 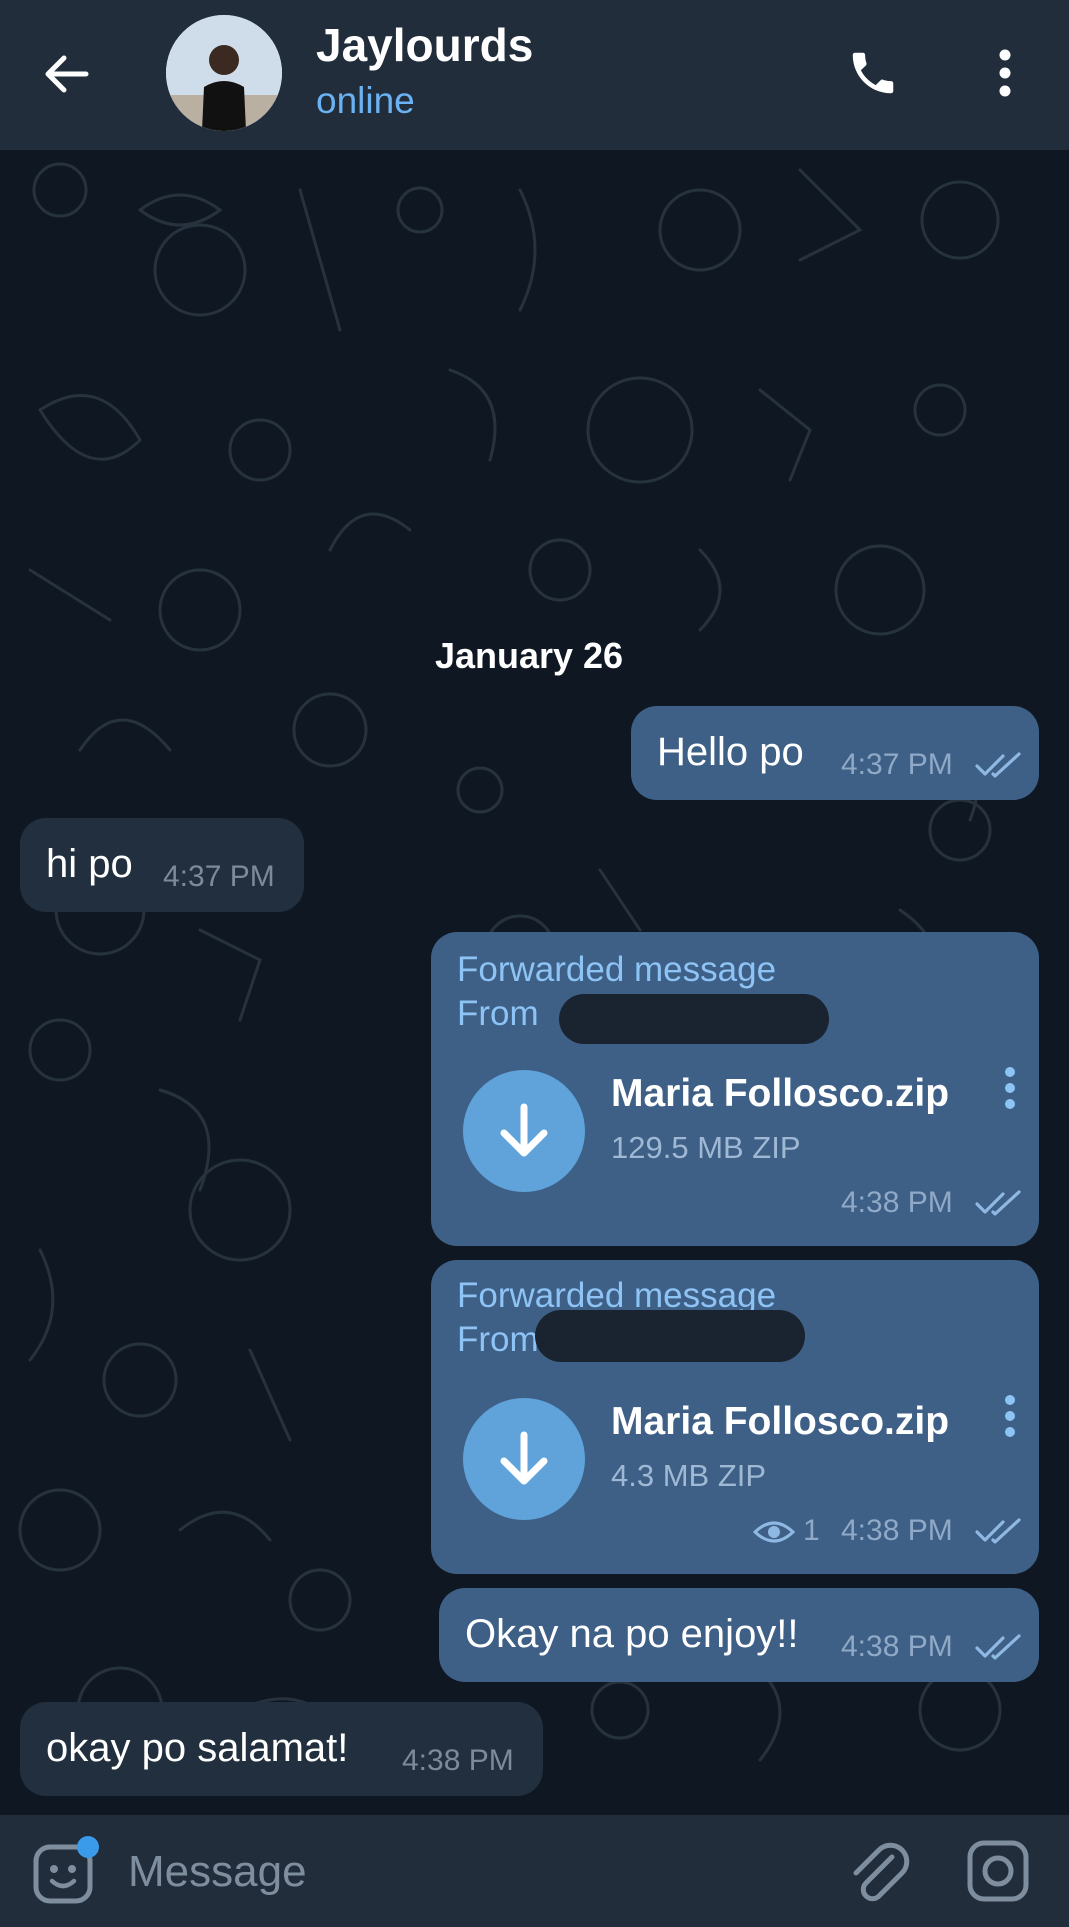 I want to click on camera-icon, so click(x=998, y=1871).